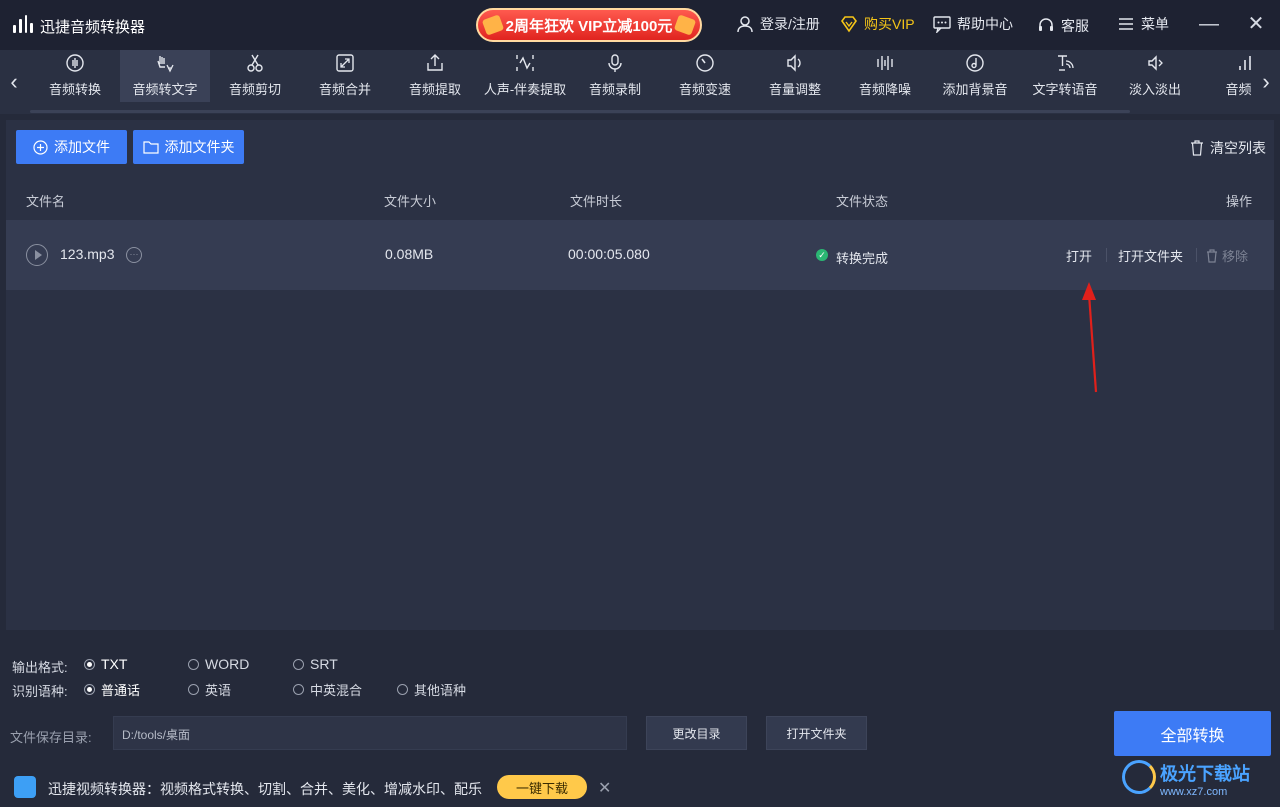 Image resolution: width=1280 pixels, height=807 pixels. Describe the element at coordinates (973, 24) in the screenshot. I see `help-center-button: 帮助中心` at that location.